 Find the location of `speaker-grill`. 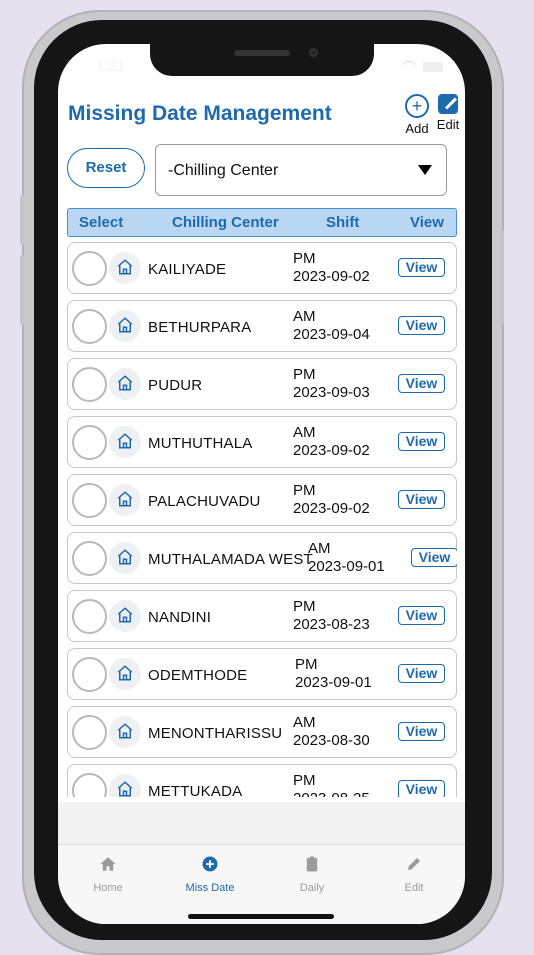

speaker-grill is located at coordinates (262, 53).